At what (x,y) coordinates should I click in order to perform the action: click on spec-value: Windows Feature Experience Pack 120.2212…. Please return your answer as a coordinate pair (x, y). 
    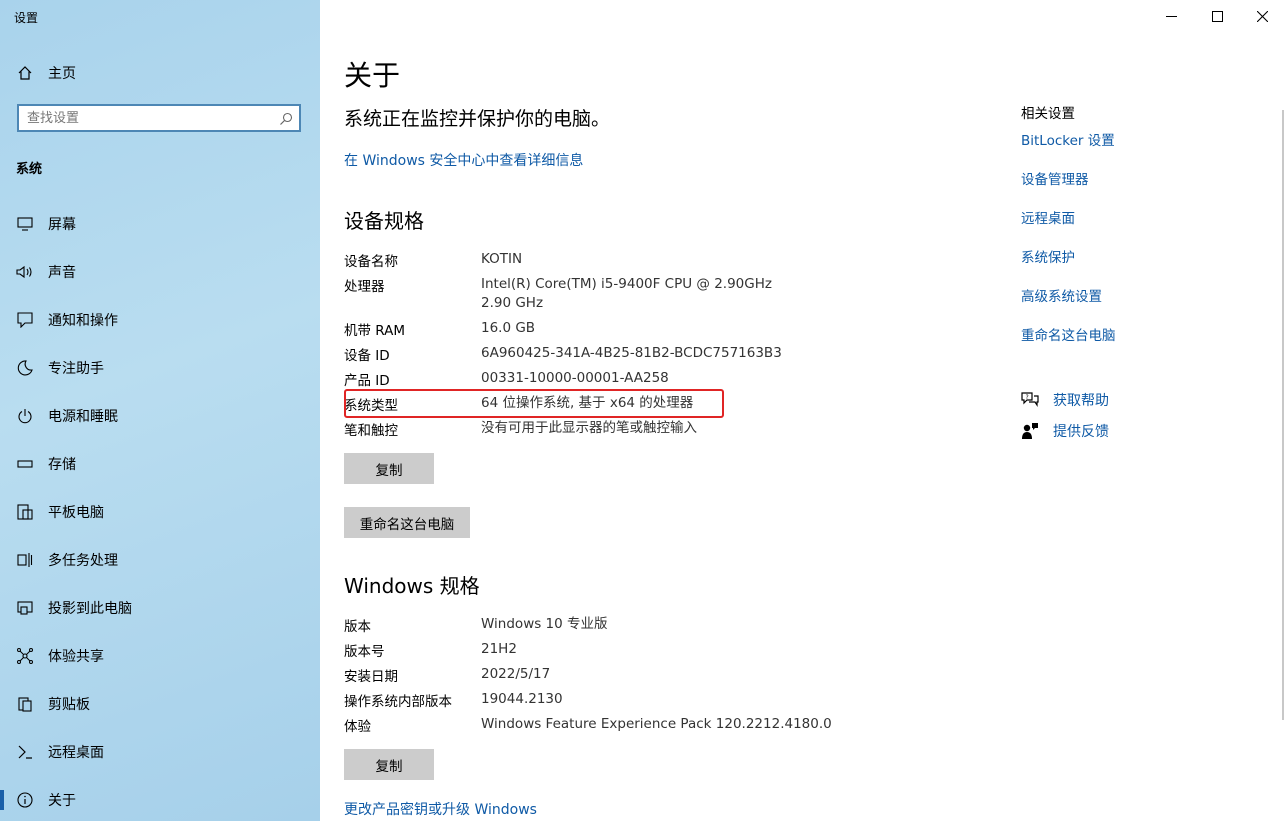
    Looking at the image, I should click on (656, 724).